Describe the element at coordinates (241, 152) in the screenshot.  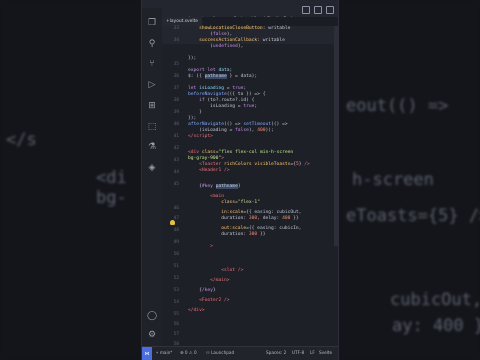
I see `code-line: <div class="flex flex-col min-h-screen` at that location.